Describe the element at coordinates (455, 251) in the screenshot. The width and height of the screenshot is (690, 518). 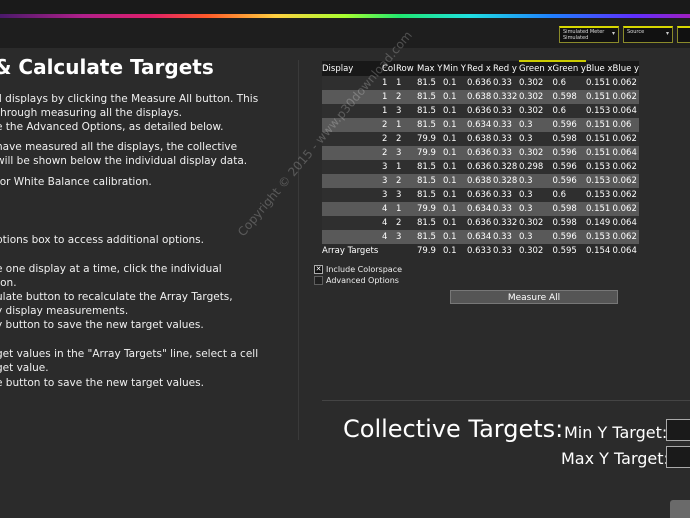
I see `array-targets-cell: 0.1` at that location.